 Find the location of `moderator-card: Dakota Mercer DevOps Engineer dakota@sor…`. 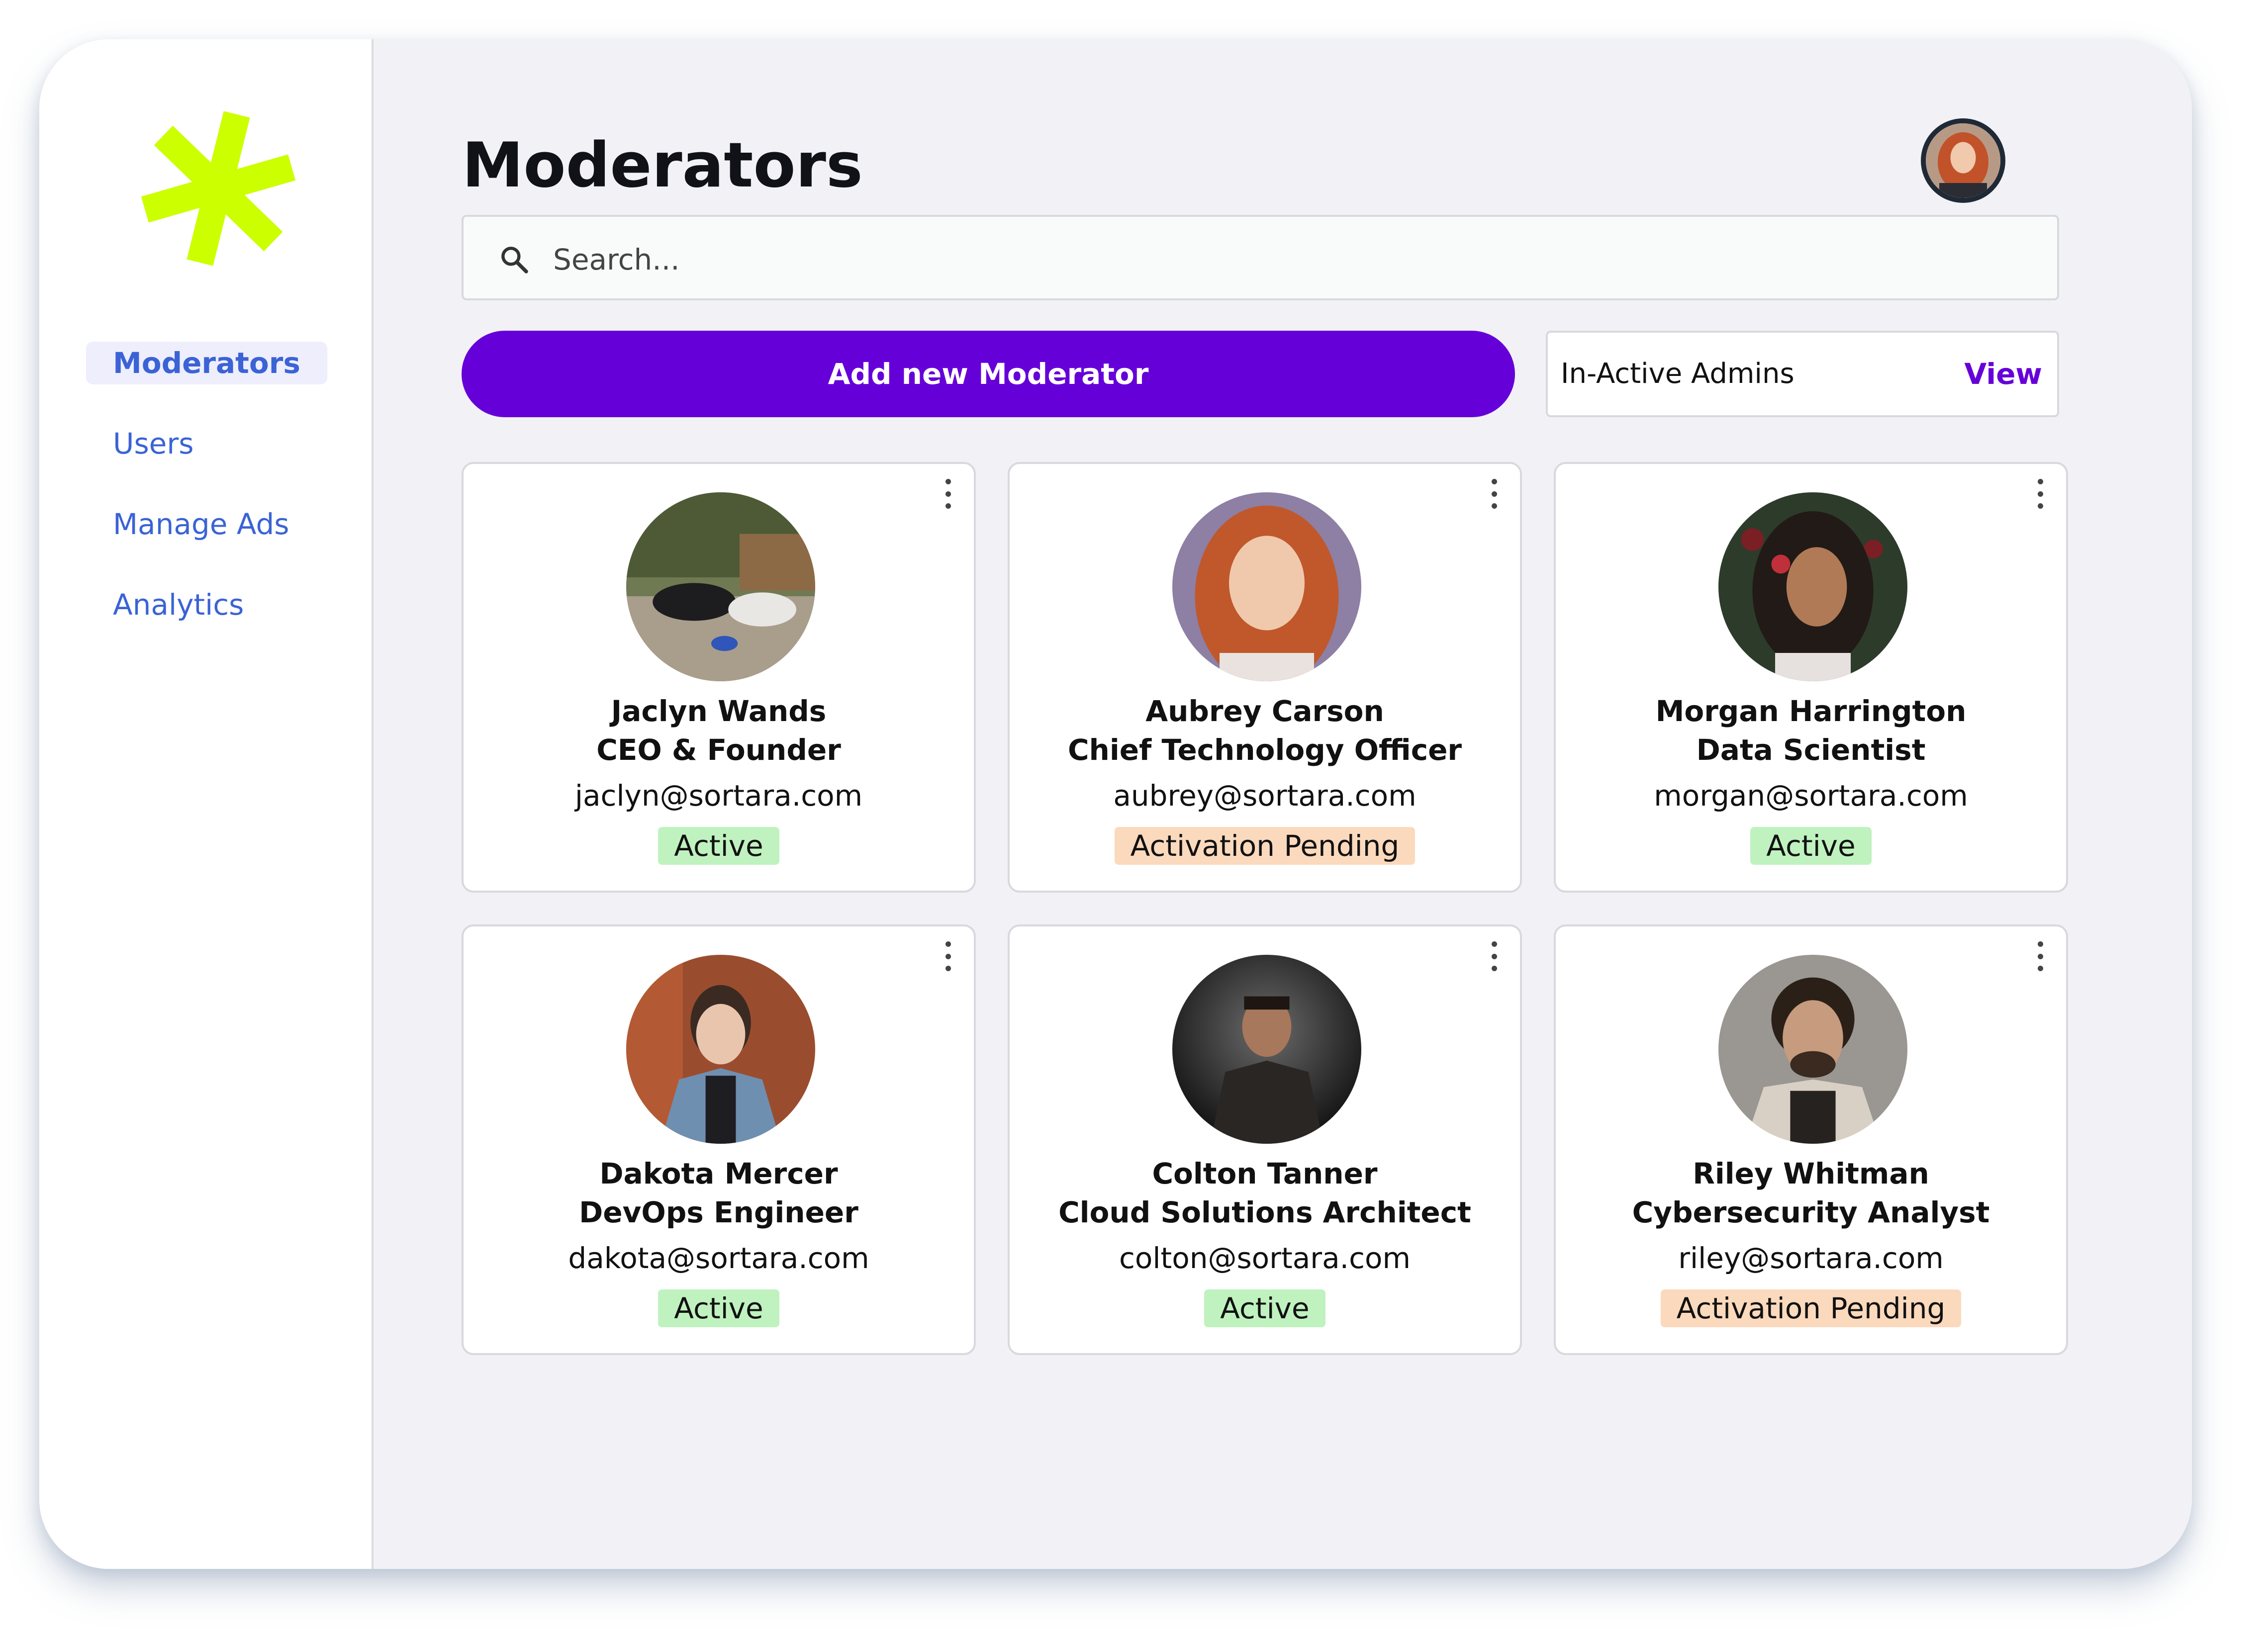

moderator-card: Dakota Mercer DevOps Engineer dakota@sor… is located at coordinates (719, 1139).